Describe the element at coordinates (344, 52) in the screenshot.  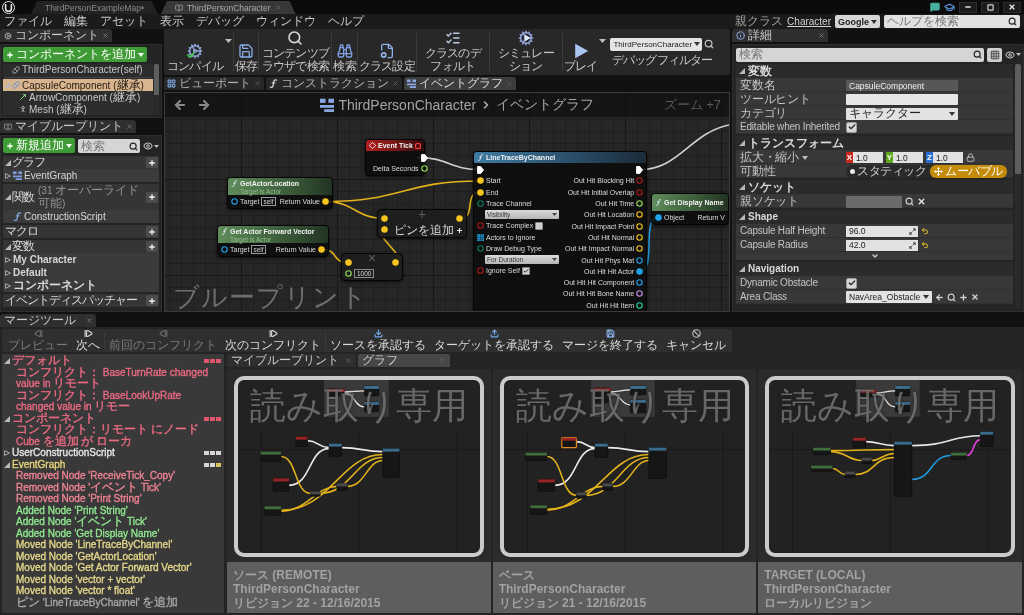
I see `toolbar-button: 検索` at that location.